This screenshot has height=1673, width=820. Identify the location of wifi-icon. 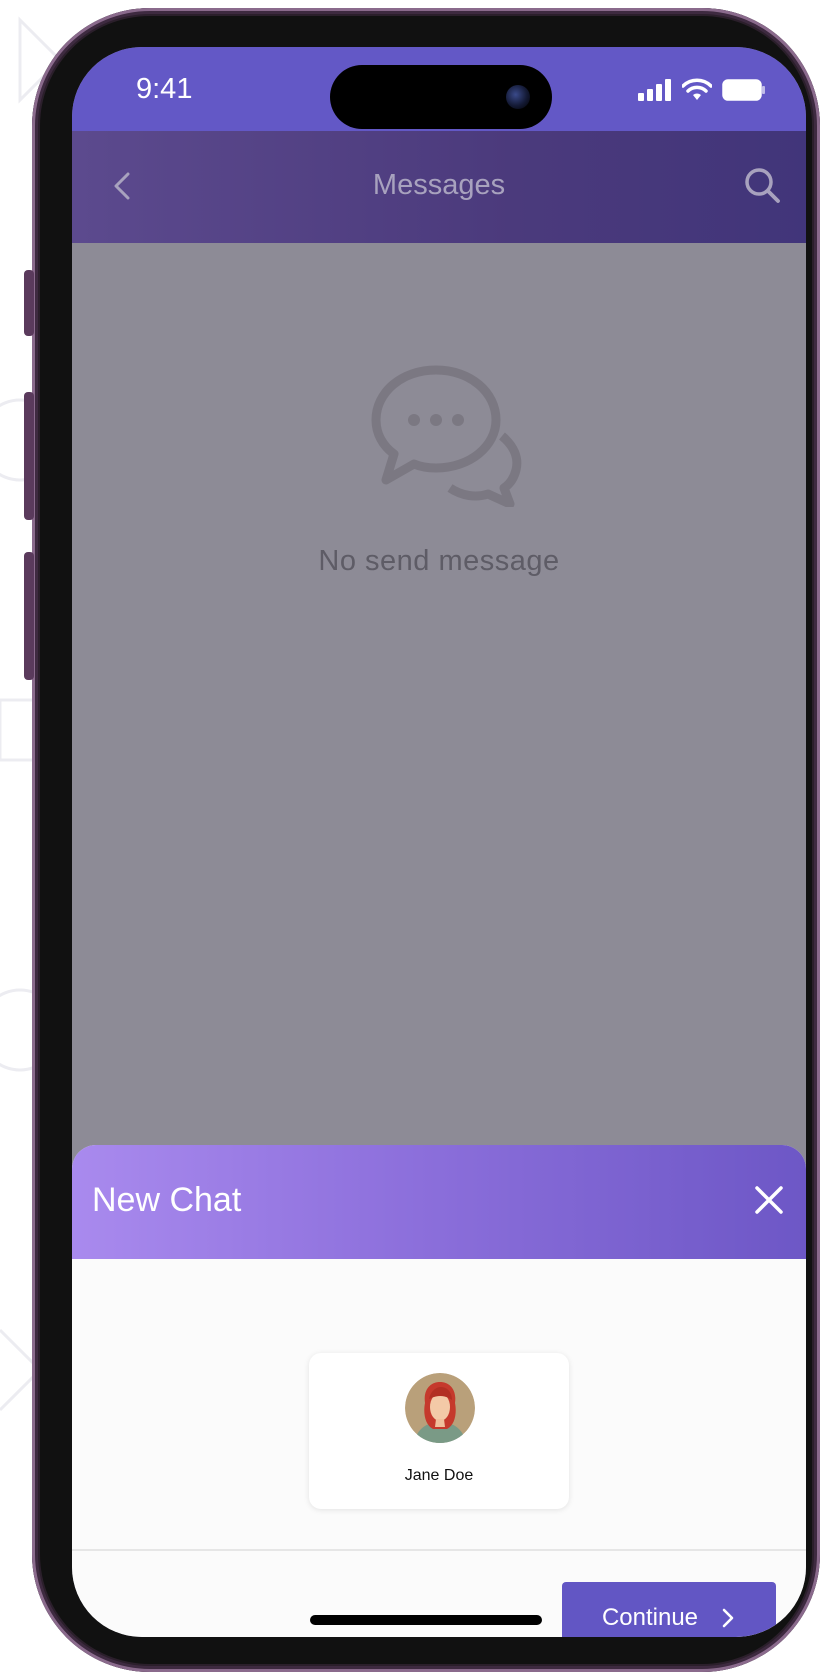
(697, 89).